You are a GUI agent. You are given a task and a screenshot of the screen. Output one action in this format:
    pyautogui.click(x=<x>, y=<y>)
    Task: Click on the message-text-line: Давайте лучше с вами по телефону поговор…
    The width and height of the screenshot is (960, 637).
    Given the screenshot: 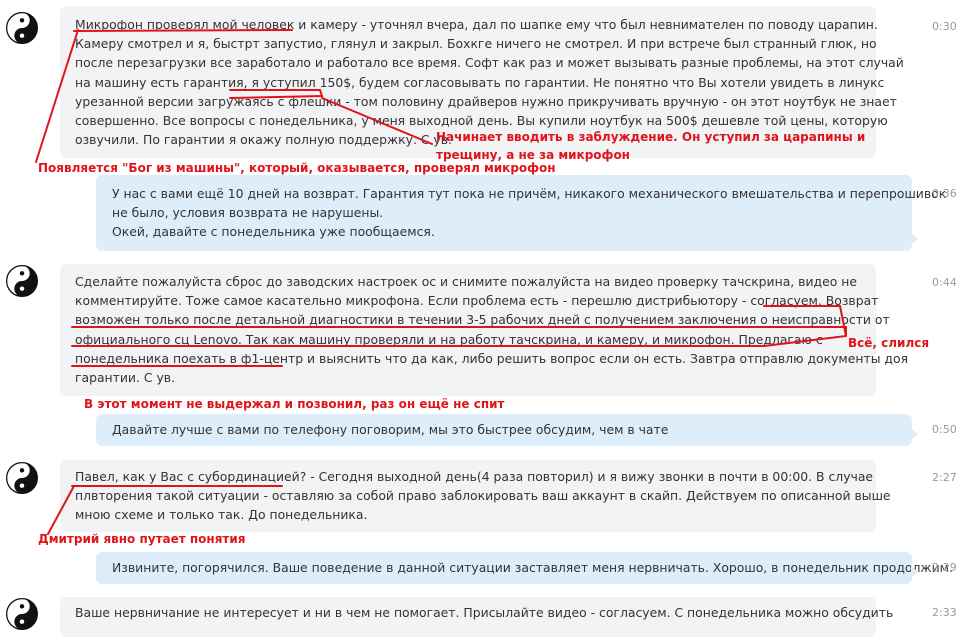 What is the action you would take?
    pyautogui.click(x=390, y=429)
    